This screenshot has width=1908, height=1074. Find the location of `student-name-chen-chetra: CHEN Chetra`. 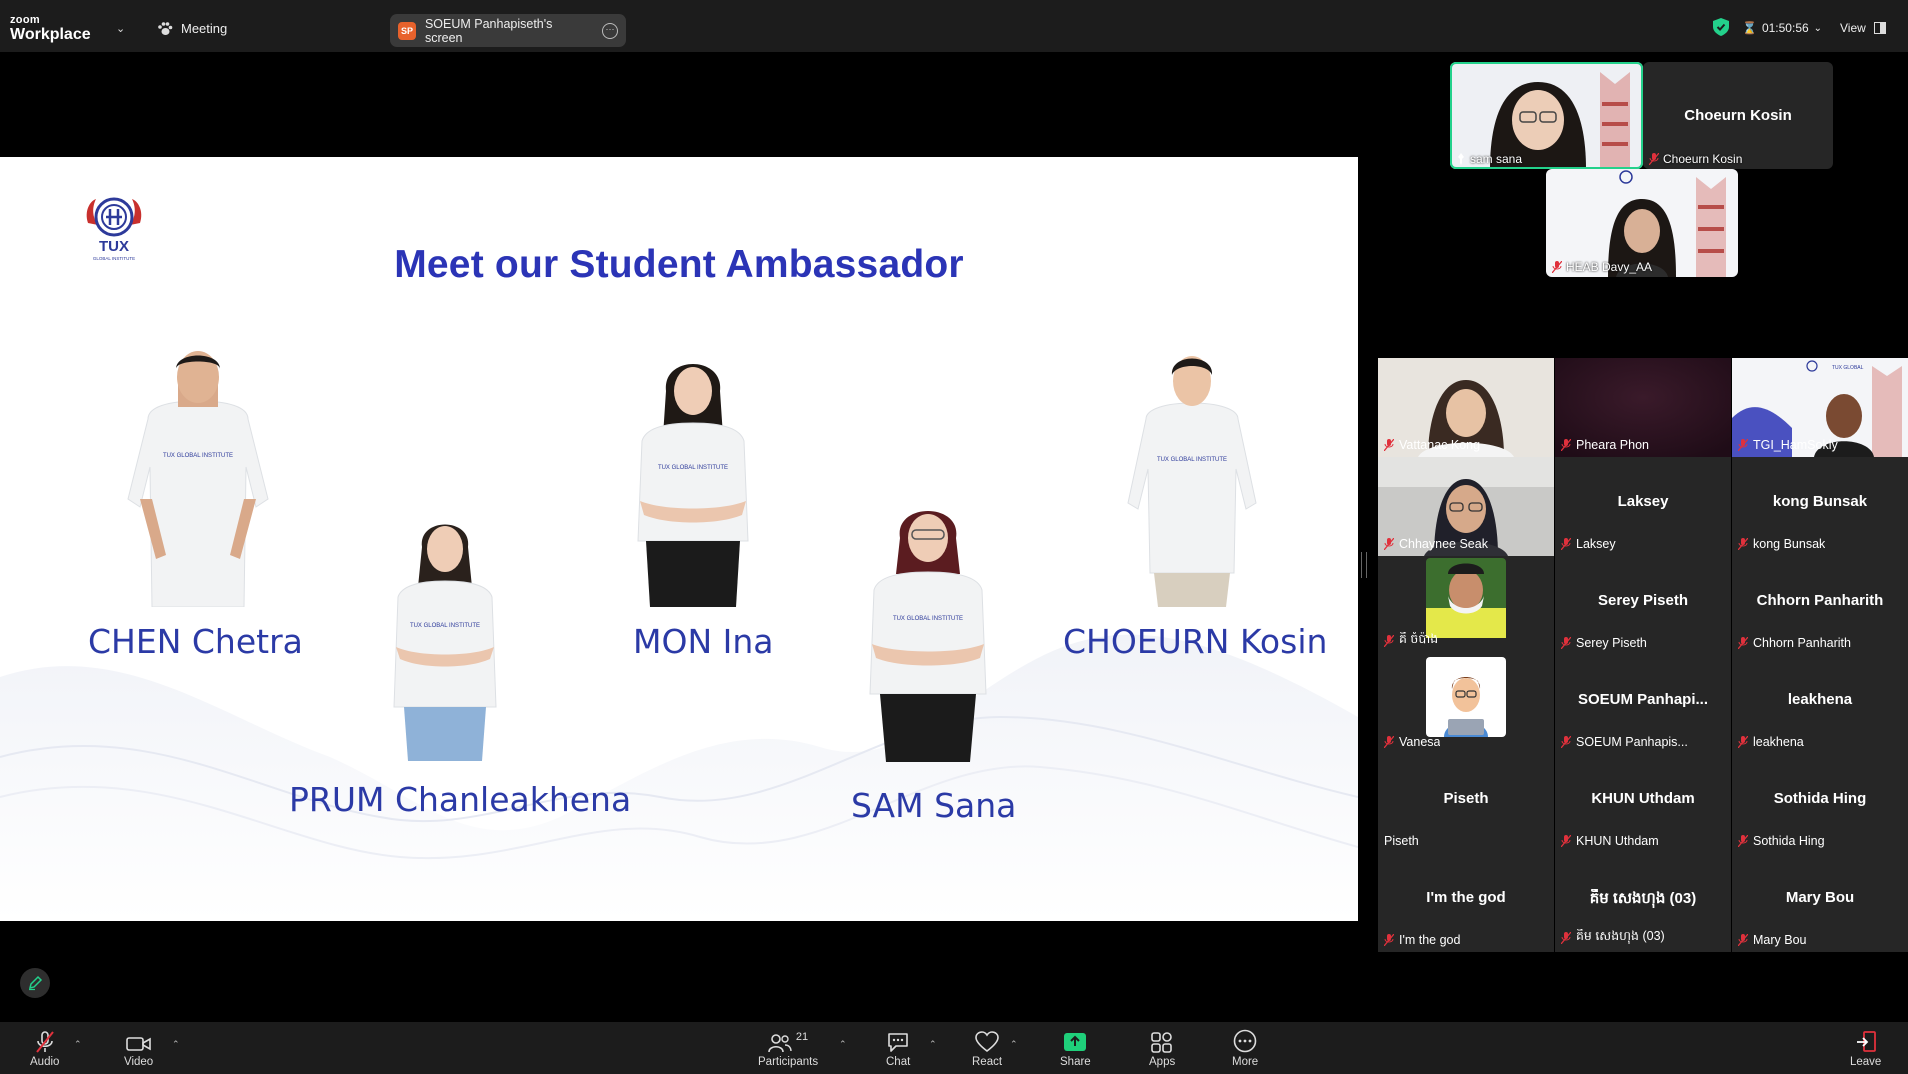

student-name-chen-chetra: CHEN Chetra is located at coordinates (195, 641).